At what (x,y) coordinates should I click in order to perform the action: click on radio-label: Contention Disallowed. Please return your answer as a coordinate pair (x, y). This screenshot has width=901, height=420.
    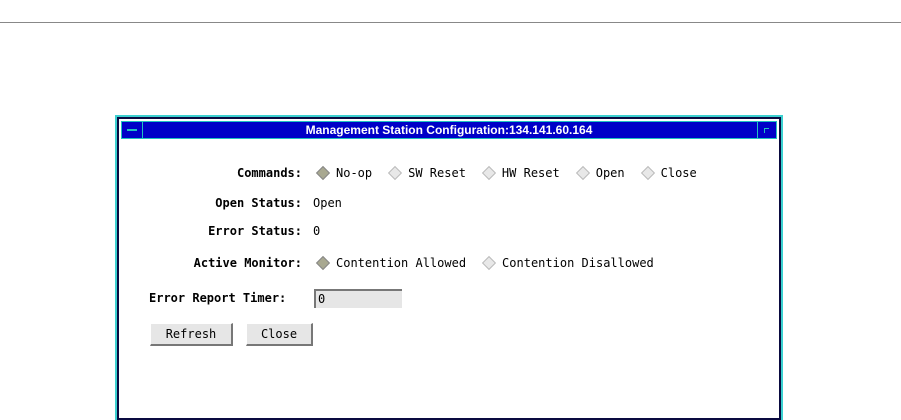
    Looking at the image, I should click on (578, 263).